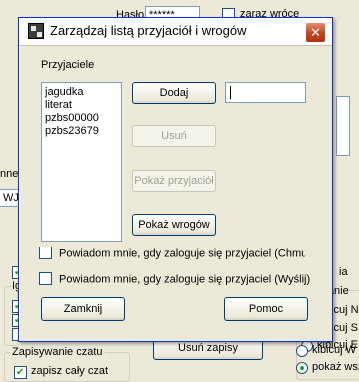 The width and height of the screenshot is (359, 382). Describe the element at coordinates (45, 253) in the screenshot. I see `notify-chime-checkbox` at that location.